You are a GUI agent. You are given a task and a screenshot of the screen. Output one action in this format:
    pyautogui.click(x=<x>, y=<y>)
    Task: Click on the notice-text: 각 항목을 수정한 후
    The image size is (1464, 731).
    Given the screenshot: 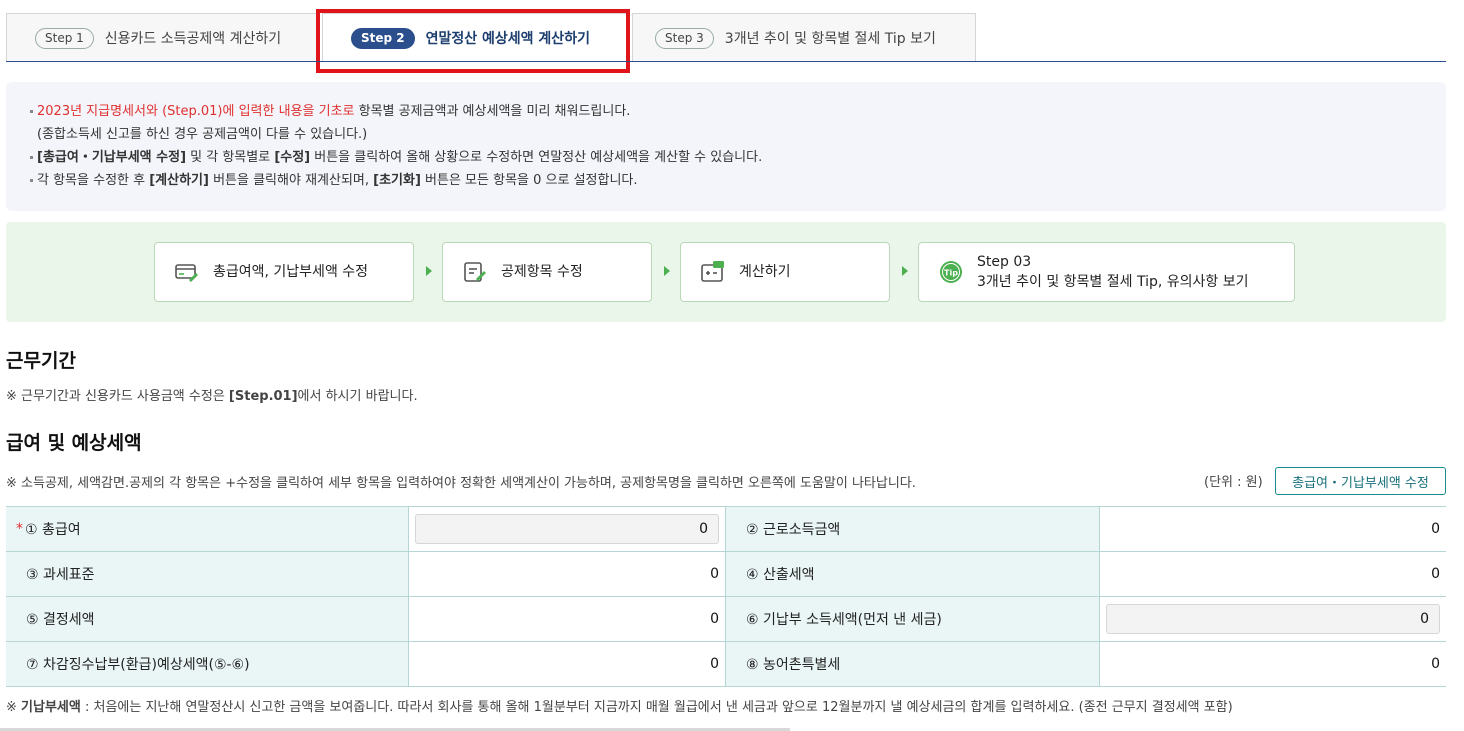 What is the action you would take?
    pyautogui.click(x=93, y=180)
    